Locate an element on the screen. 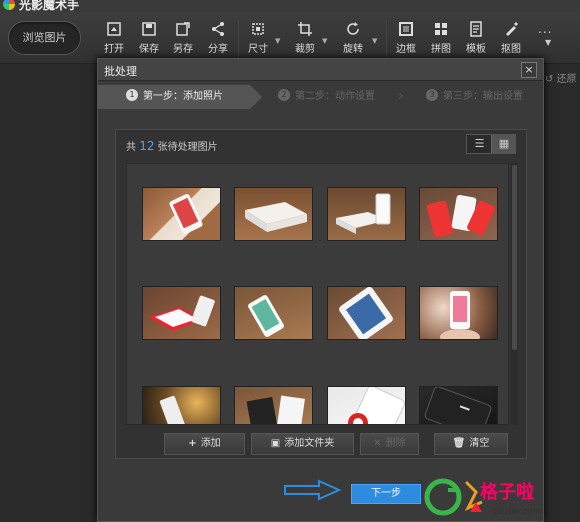 The image size is (580, 522). grid-view-icon: ▦ is located at coordinates (503, 144).